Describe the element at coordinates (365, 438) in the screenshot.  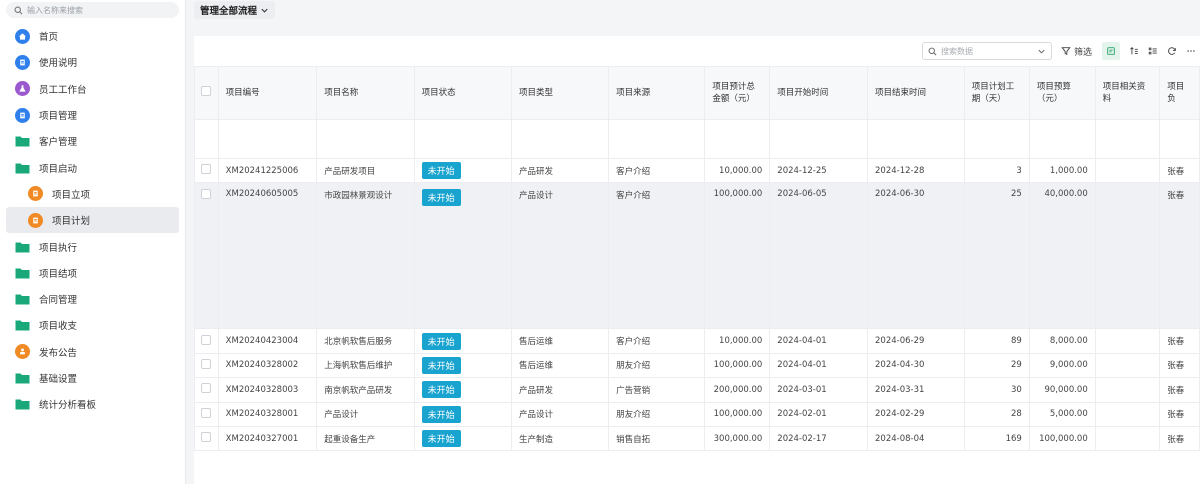
I see `cell-name: 起重设备生产` at that location.